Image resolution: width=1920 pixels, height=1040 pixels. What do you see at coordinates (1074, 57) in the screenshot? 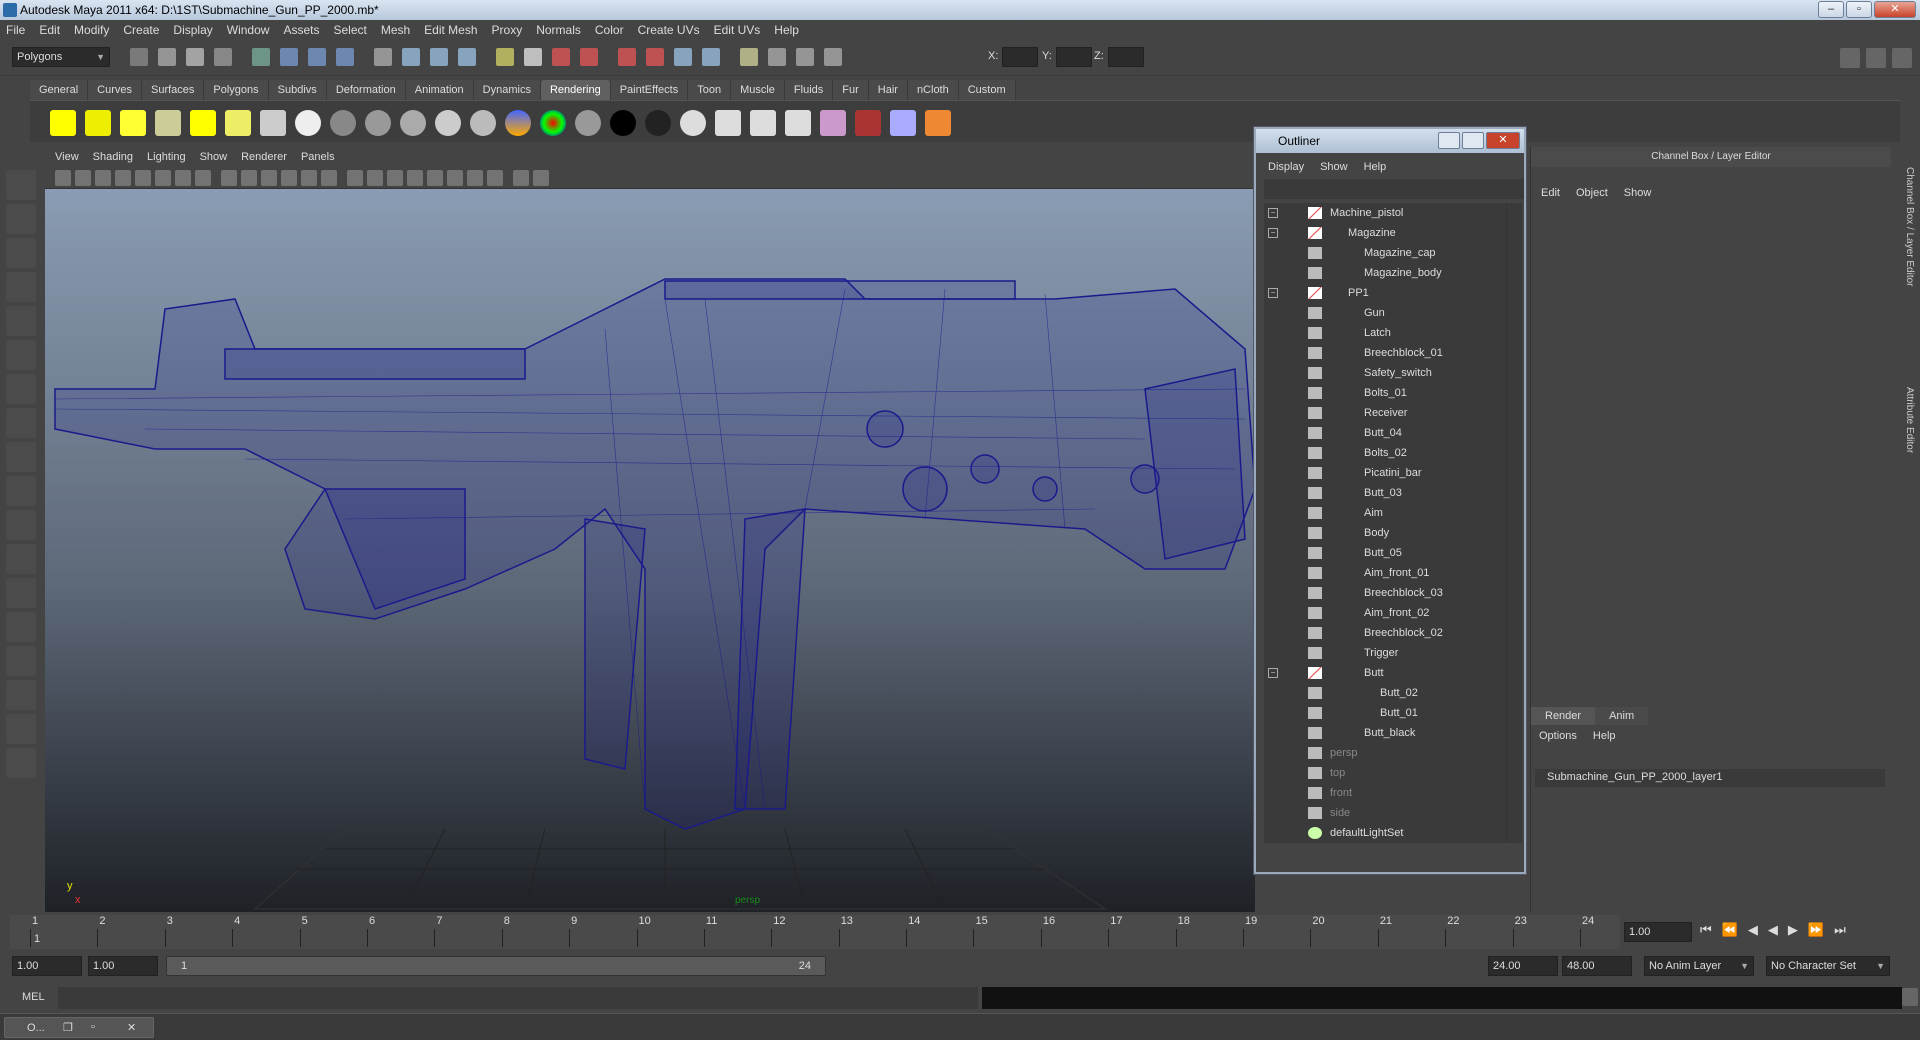
I see `y-coord-input` at bounding box center [1074, 57].